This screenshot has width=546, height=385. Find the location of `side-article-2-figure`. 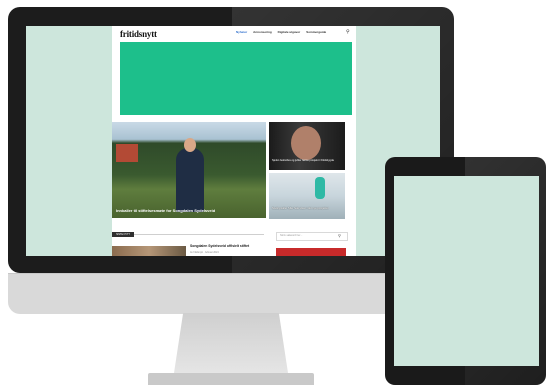

side-article-2-figure is located at coordinates (320, 188).